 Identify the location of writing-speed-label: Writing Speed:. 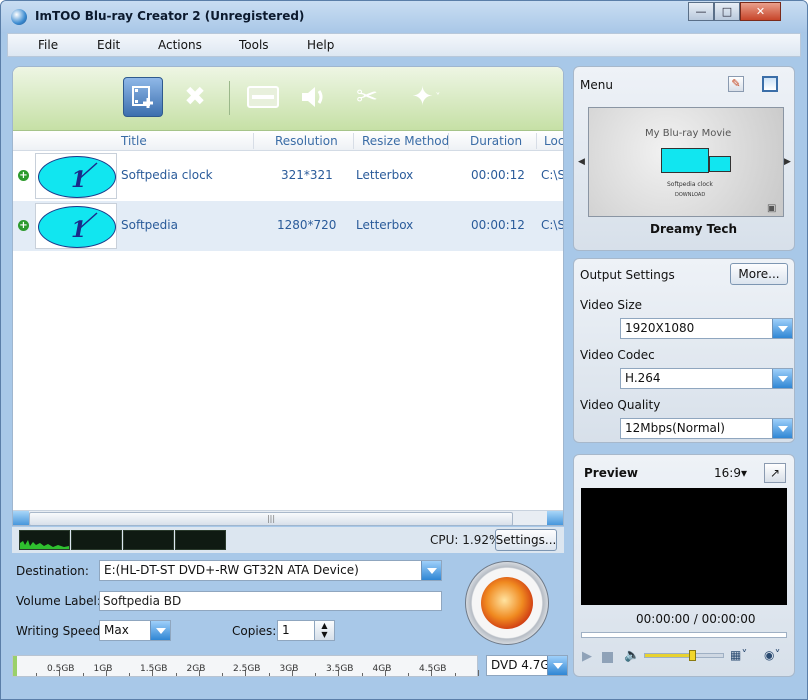
(60, 631).